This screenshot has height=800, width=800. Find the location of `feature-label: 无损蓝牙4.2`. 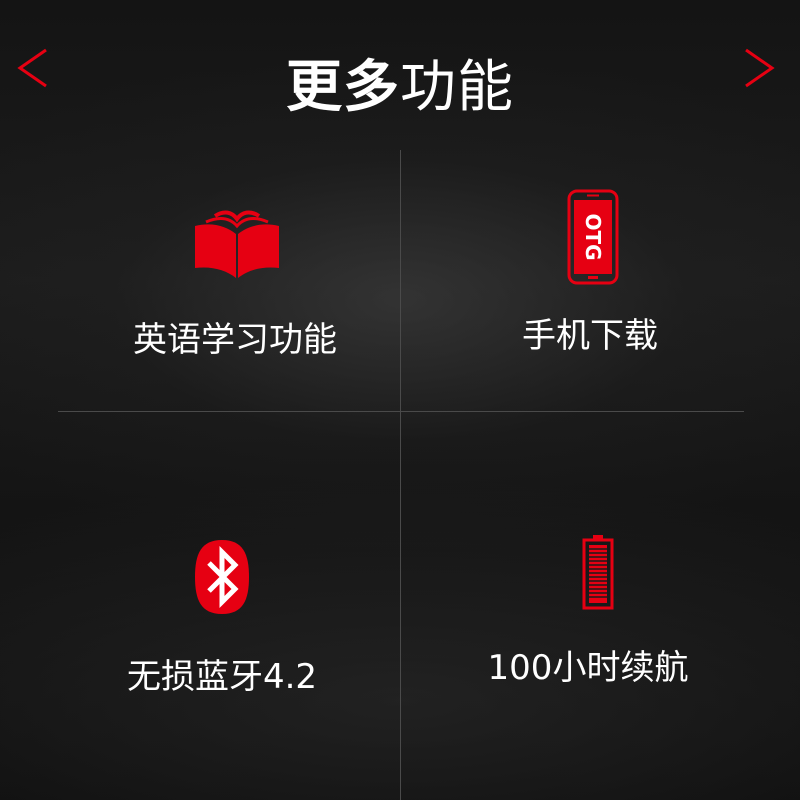

feature-label: 无损蓝牙4.2 is located at coordinates (222, 677).